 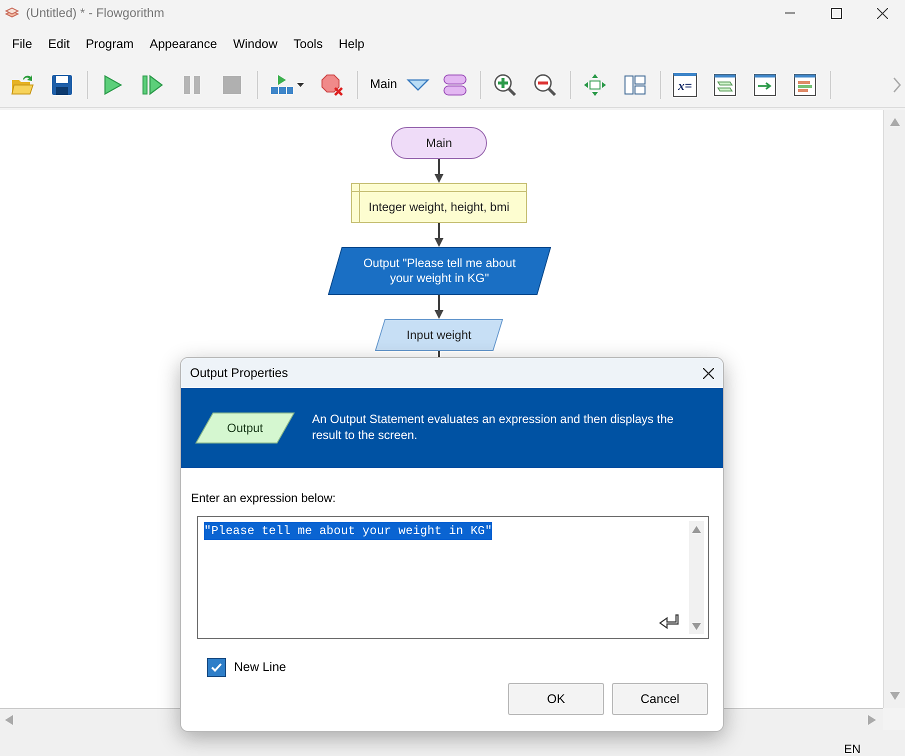 What do you see at coordinates (59, 44) in the screenshot?
I see `menu-item: Edit` at bounding box center [59, 44].